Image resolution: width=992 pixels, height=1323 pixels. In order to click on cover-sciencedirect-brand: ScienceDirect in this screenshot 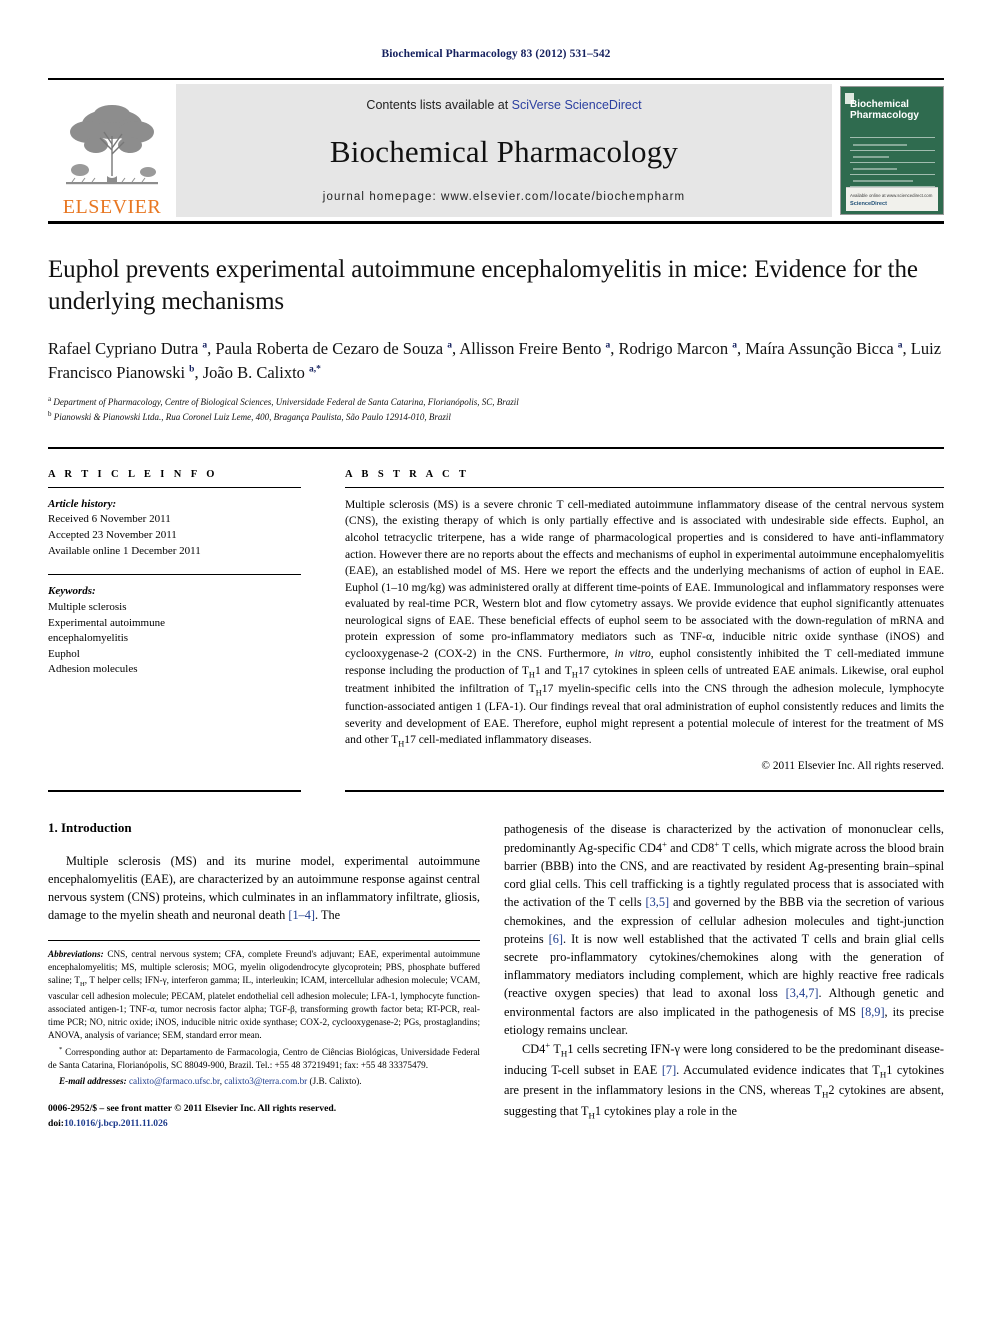, I will do `click(869, 204)`.